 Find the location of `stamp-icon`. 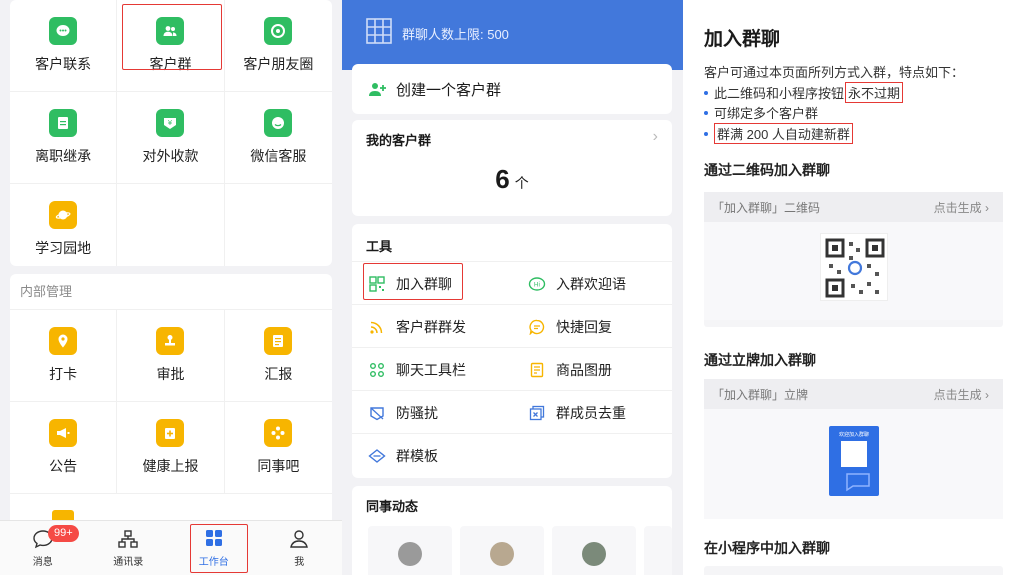

stamp-icon is located at coordinates (170, 341).